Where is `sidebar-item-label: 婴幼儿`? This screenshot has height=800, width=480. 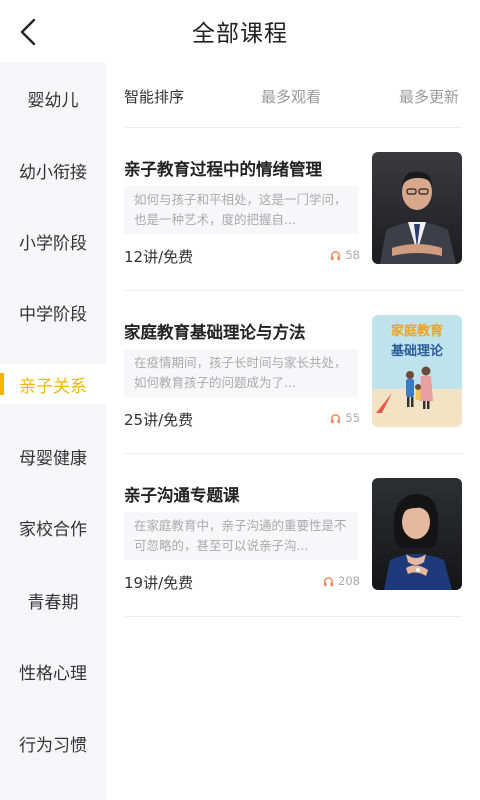
sidebar-item-label: 婴幼儿 is located at coordinates (53, 100).